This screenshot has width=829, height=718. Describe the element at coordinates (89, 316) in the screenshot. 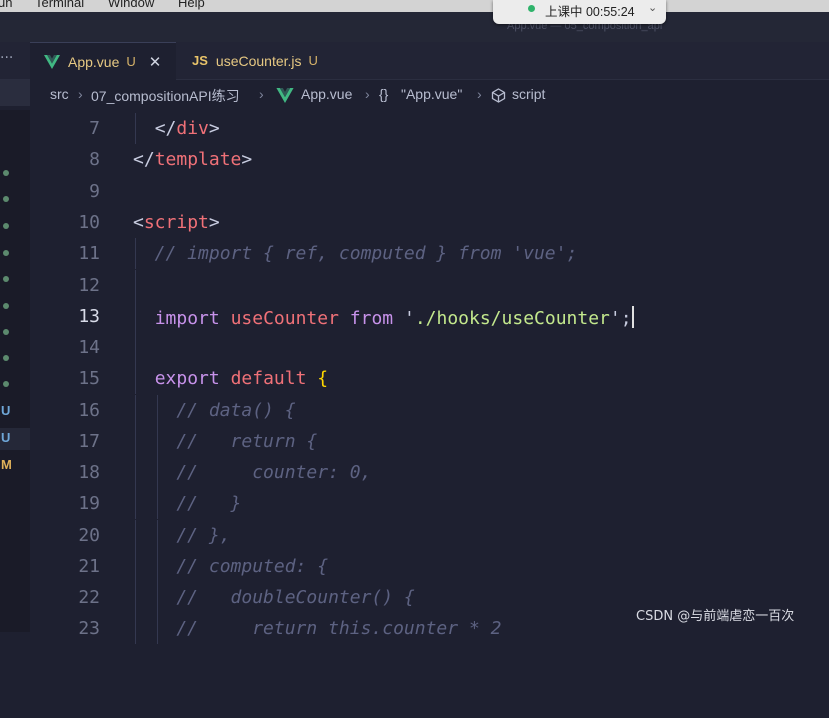

I see `line-number: 13` at that location.